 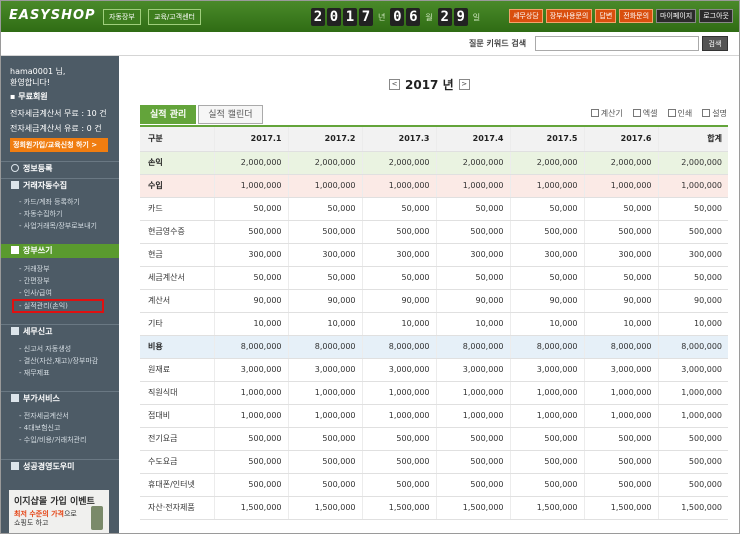 I want to click on link-phone-inquiry: 전화문의, so click(x=636, y=16).